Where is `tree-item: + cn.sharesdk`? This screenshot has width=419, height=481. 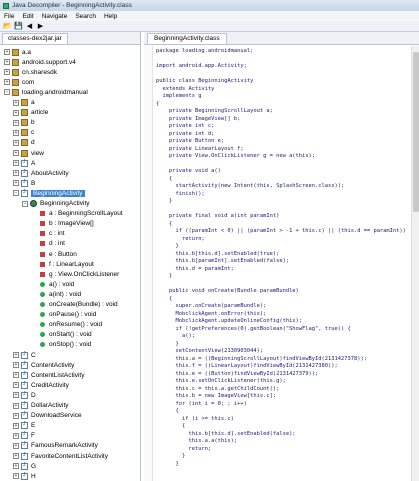 tree-item: + cn.sharesdk is located at coordinates (30, 72).